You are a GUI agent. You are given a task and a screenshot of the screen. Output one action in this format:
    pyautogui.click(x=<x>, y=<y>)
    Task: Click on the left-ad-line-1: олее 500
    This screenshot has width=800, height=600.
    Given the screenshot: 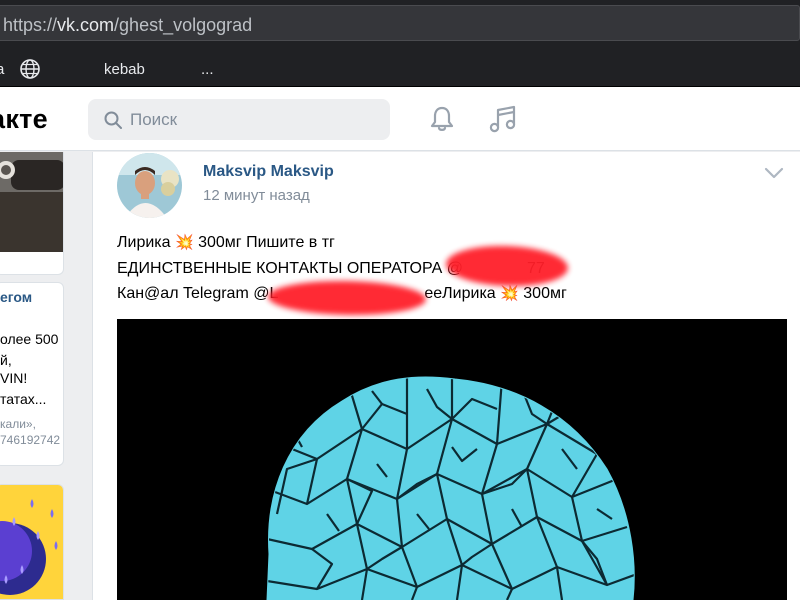 What is the action you would take?
    pyautogui.click(x=29, y=339)
    